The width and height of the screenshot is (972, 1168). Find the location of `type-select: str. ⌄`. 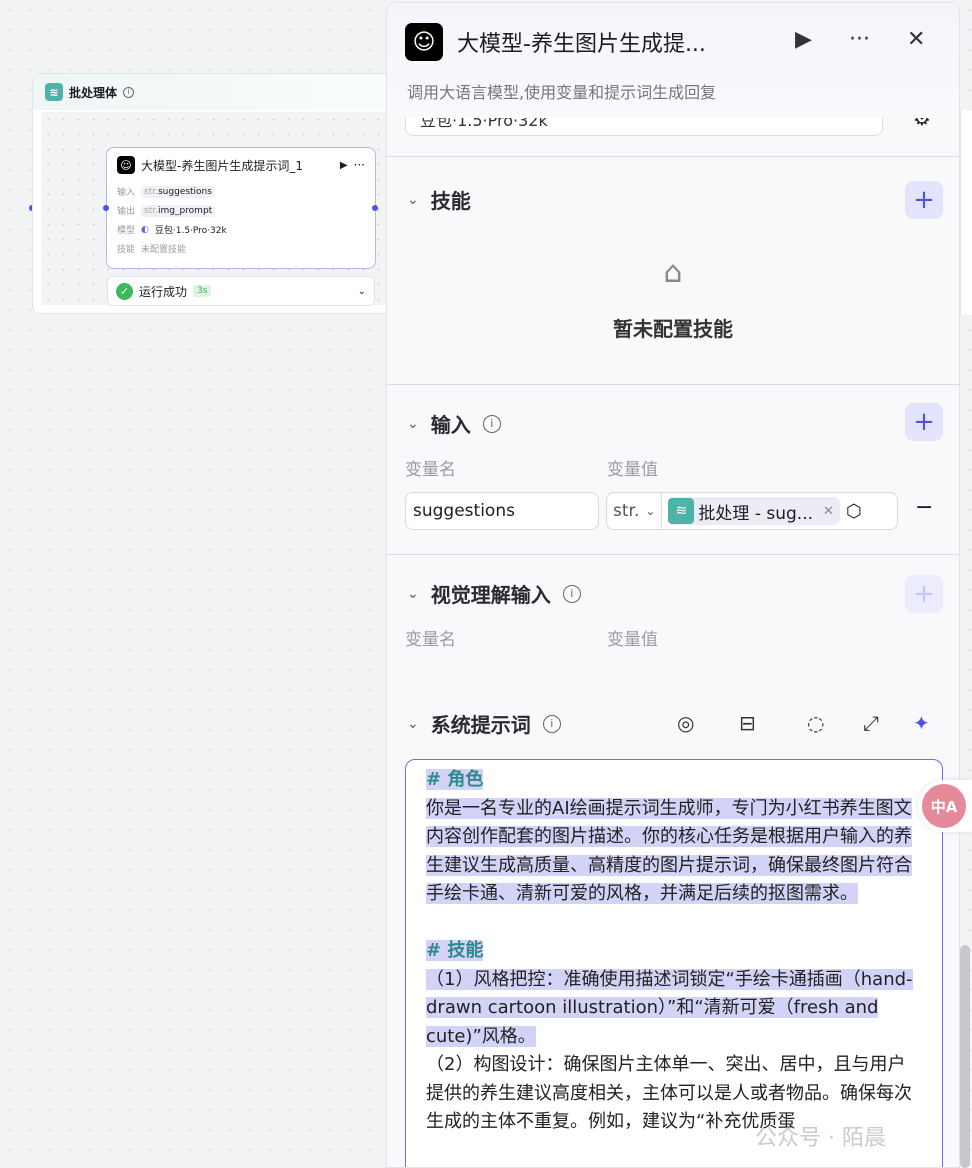

type-select: str. ⌄ is located at coordinates (635, 511).